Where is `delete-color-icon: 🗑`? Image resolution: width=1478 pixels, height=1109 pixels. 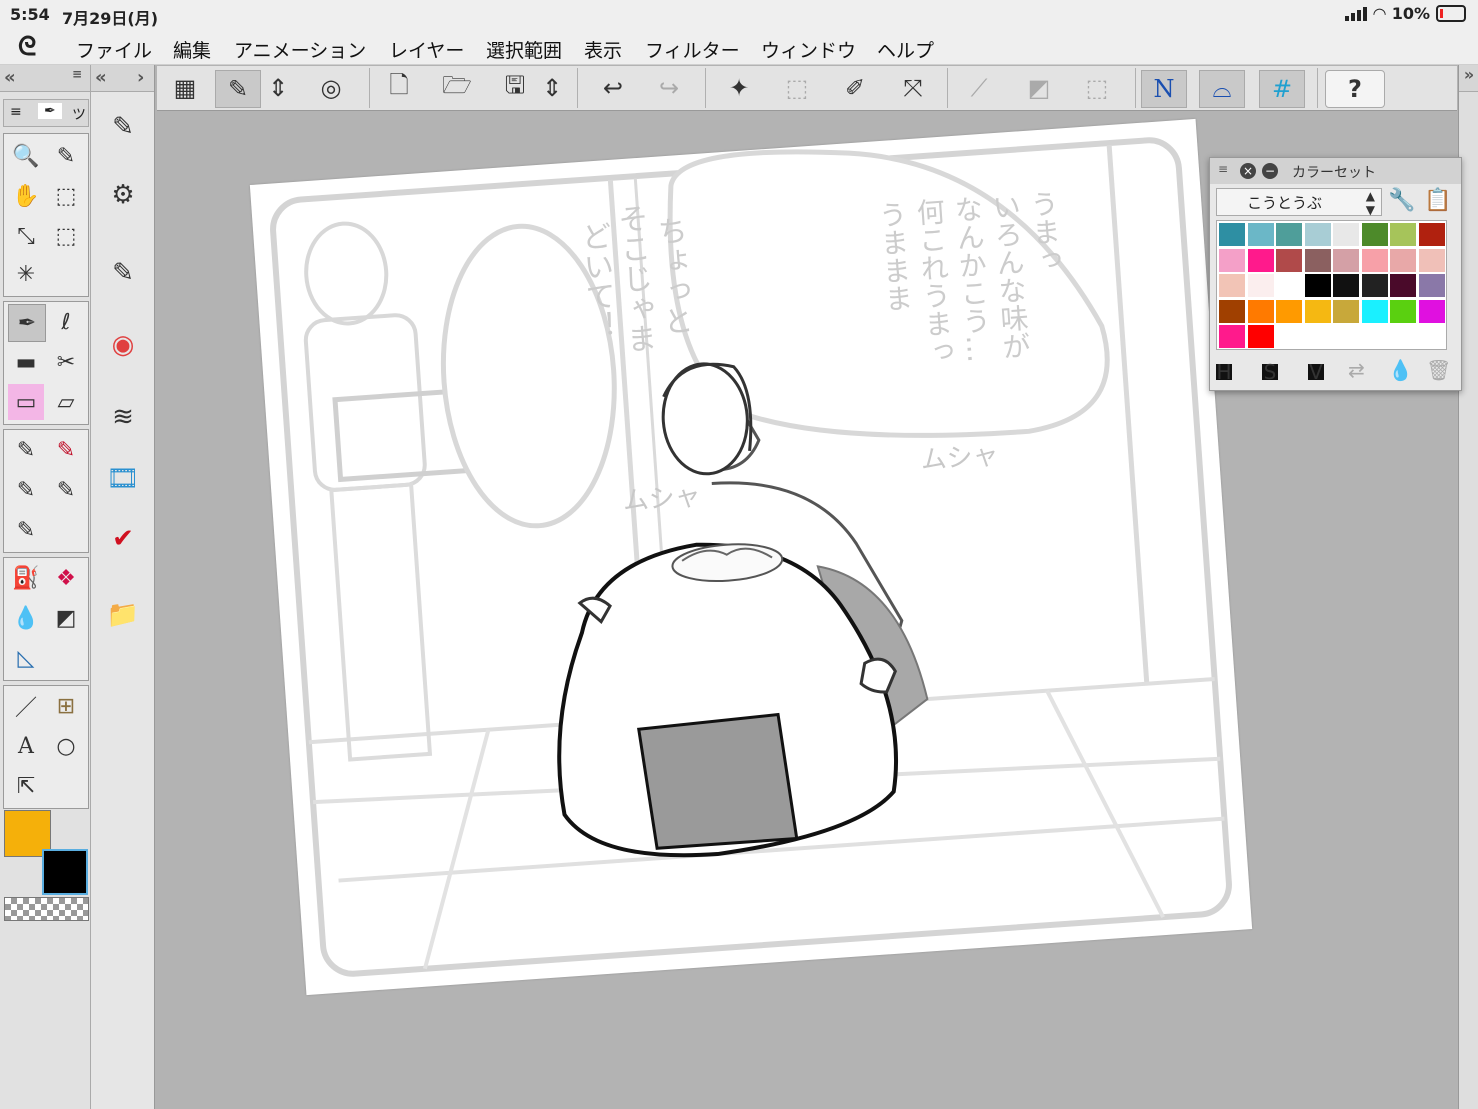 delete-color-icon: 🗑 is located at coordinates (1438, 370).